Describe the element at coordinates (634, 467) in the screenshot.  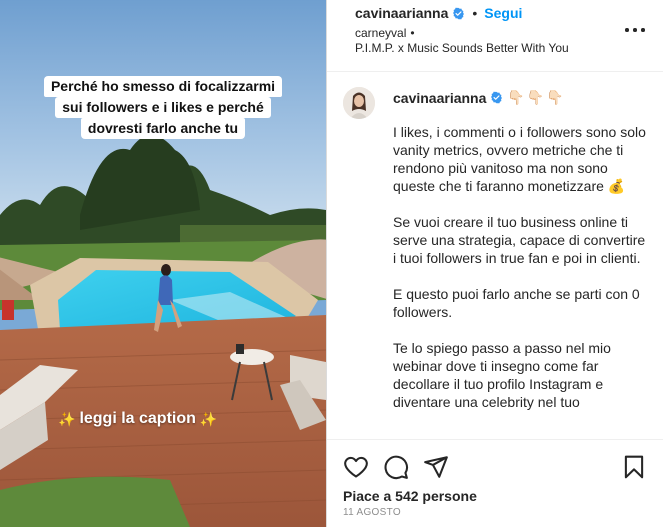
I see `bookmark-icon` at that location.